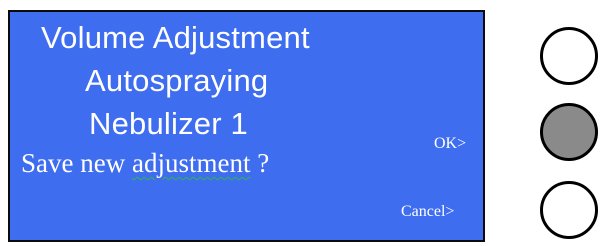 The width and height of the screenshot is (605, 246). What do you see at coordinates (569, 132) in the screenshot?
I see `ok-hardware-button` at bounding box center [569, 132].